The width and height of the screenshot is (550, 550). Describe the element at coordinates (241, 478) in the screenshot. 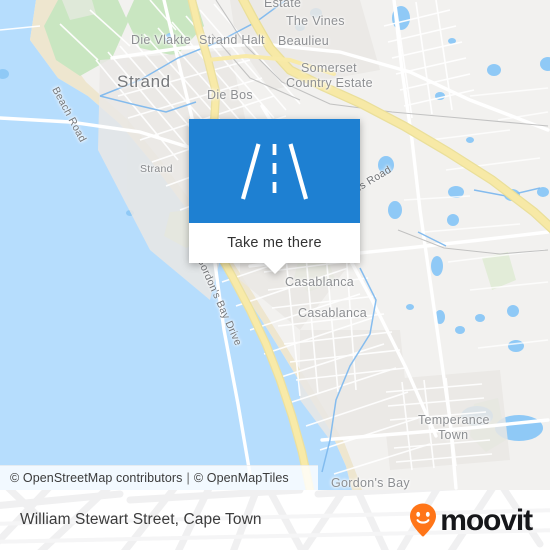

I see `attribution-tiles: © OpenMapTiles` at that location.